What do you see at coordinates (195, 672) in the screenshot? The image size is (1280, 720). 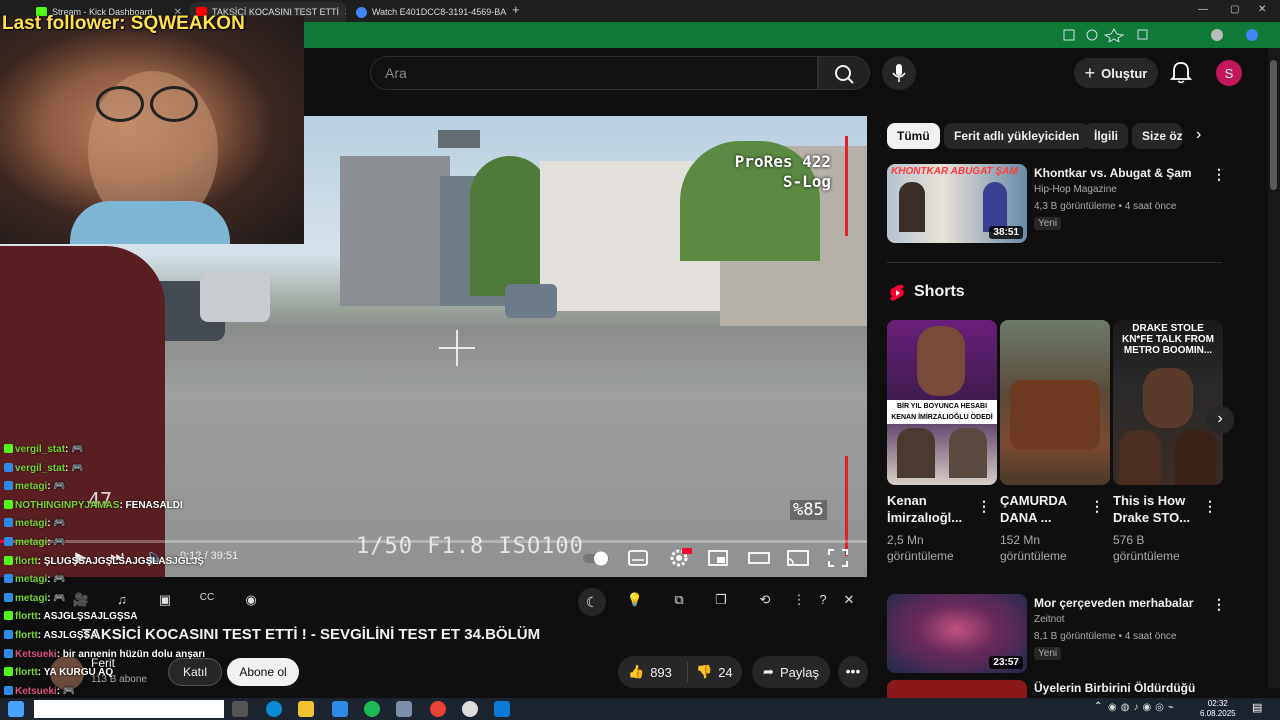 I see `join-button: Katıl` at bounding box center [195, 672].